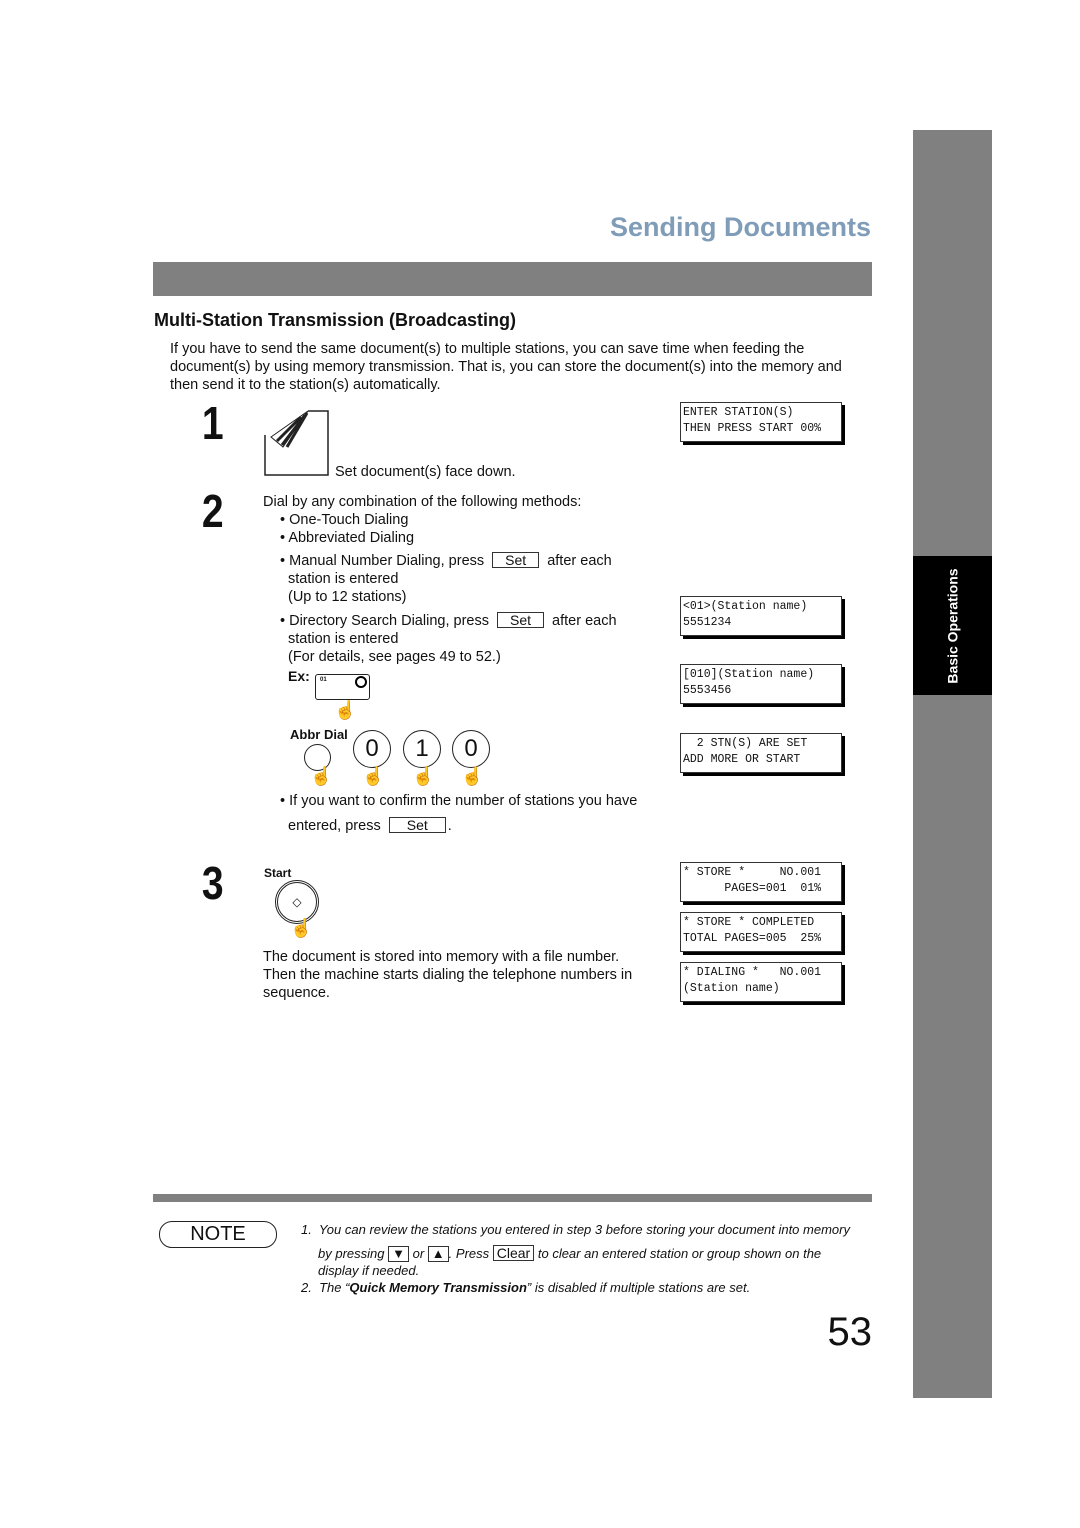 Image resolution: width=1080 pixels, height=1528 pixels. What do you see at coordinates (296, 443) in the screenshot?
I see `document-icon` at bounding box center [296, 443].